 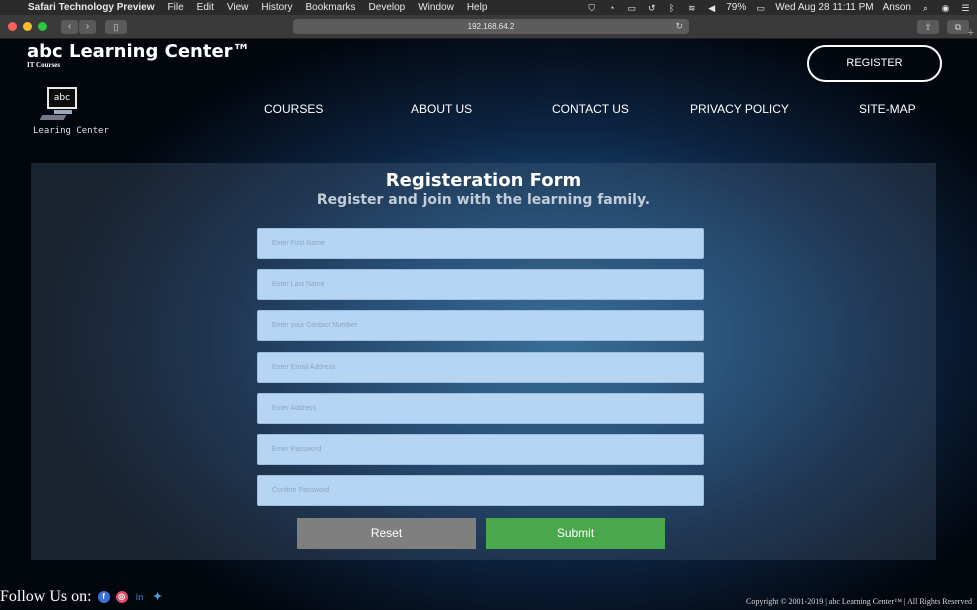 What do you see at coordinates (436, 7) in the screenshot?
I see `menu-window: Window` at bounding box center [436, 7].